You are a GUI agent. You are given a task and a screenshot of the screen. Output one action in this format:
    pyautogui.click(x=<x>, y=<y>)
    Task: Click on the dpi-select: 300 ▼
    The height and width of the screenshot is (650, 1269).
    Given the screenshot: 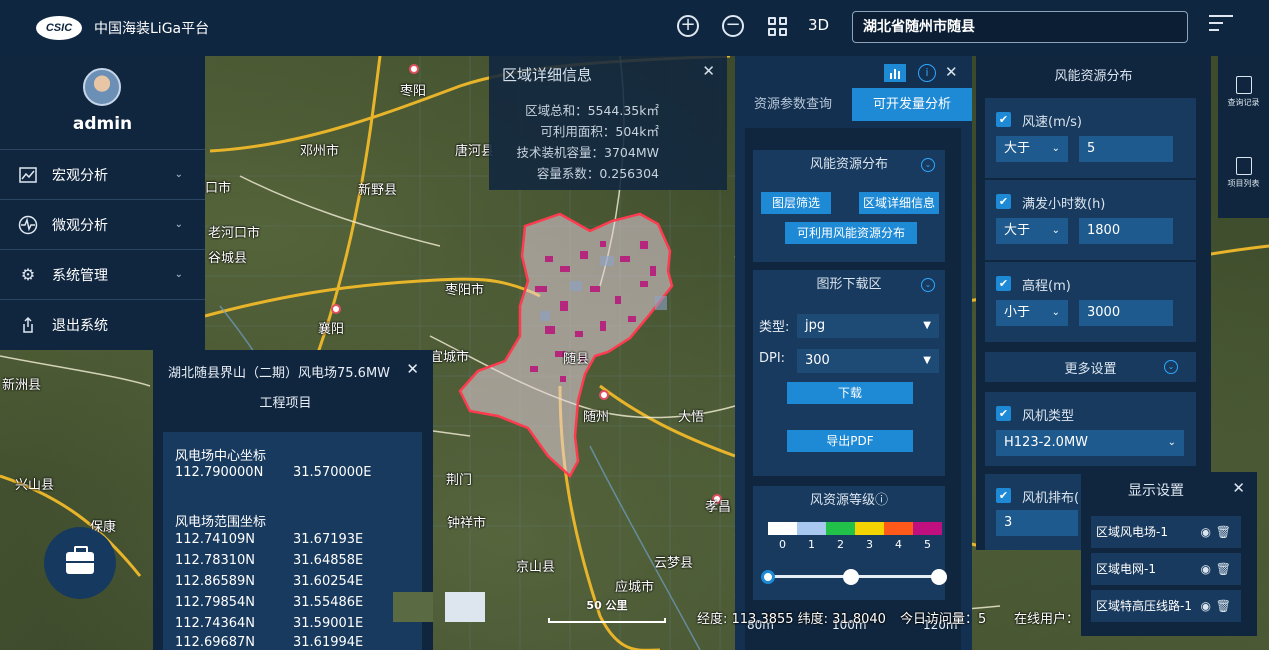 What is the action you would take?
    pyautogui.click(x=868, y=361)
    